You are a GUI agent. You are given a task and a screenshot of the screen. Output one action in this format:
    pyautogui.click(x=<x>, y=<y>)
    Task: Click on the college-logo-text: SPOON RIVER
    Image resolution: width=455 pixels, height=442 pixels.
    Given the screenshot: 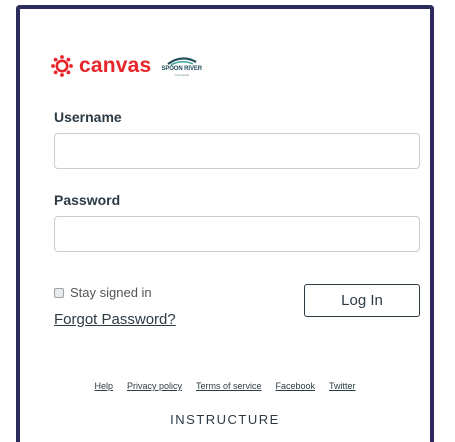 What is the action you would take?
    pyautogui.click(x=182, y=68)
    